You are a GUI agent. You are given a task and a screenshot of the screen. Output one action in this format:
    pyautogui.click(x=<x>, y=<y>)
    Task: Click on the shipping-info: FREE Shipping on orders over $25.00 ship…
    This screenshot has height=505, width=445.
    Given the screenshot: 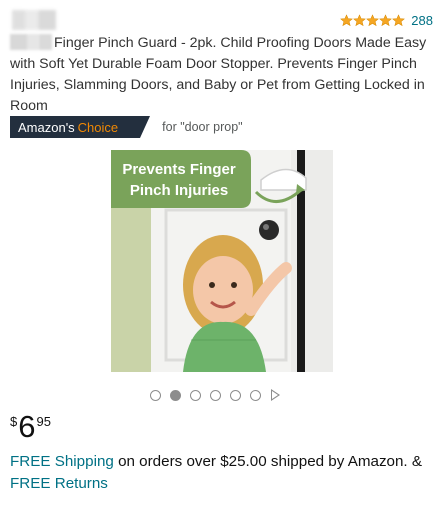 What is the action you would take?
    pyautogui.click(x=222, y=473)
    